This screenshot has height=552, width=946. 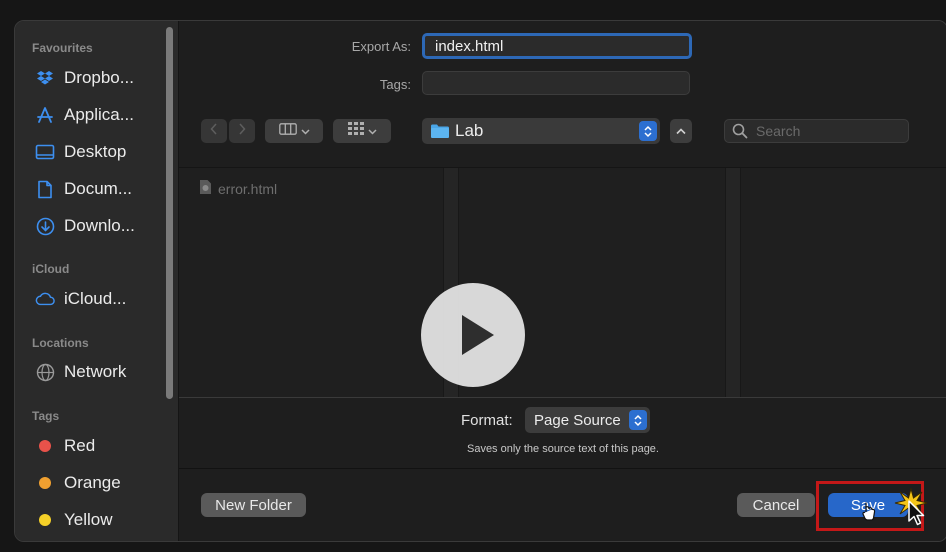 I want to click on chevron-right-icon, so click(x=242, y=131).